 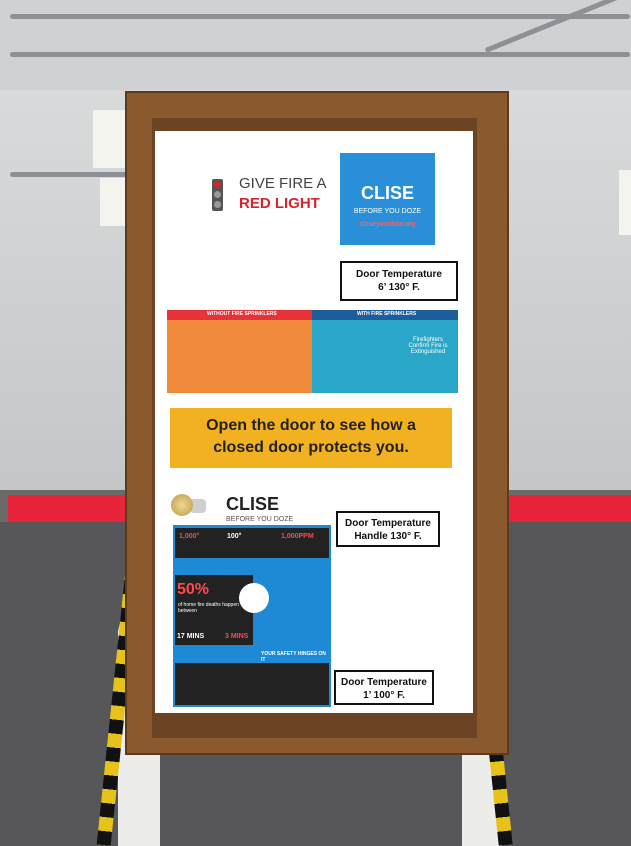 What do you see at coordinates (279, 203) in the screenshot?
I see `sign-line-2: RED LIGHT` at bounding box center [279, 203].